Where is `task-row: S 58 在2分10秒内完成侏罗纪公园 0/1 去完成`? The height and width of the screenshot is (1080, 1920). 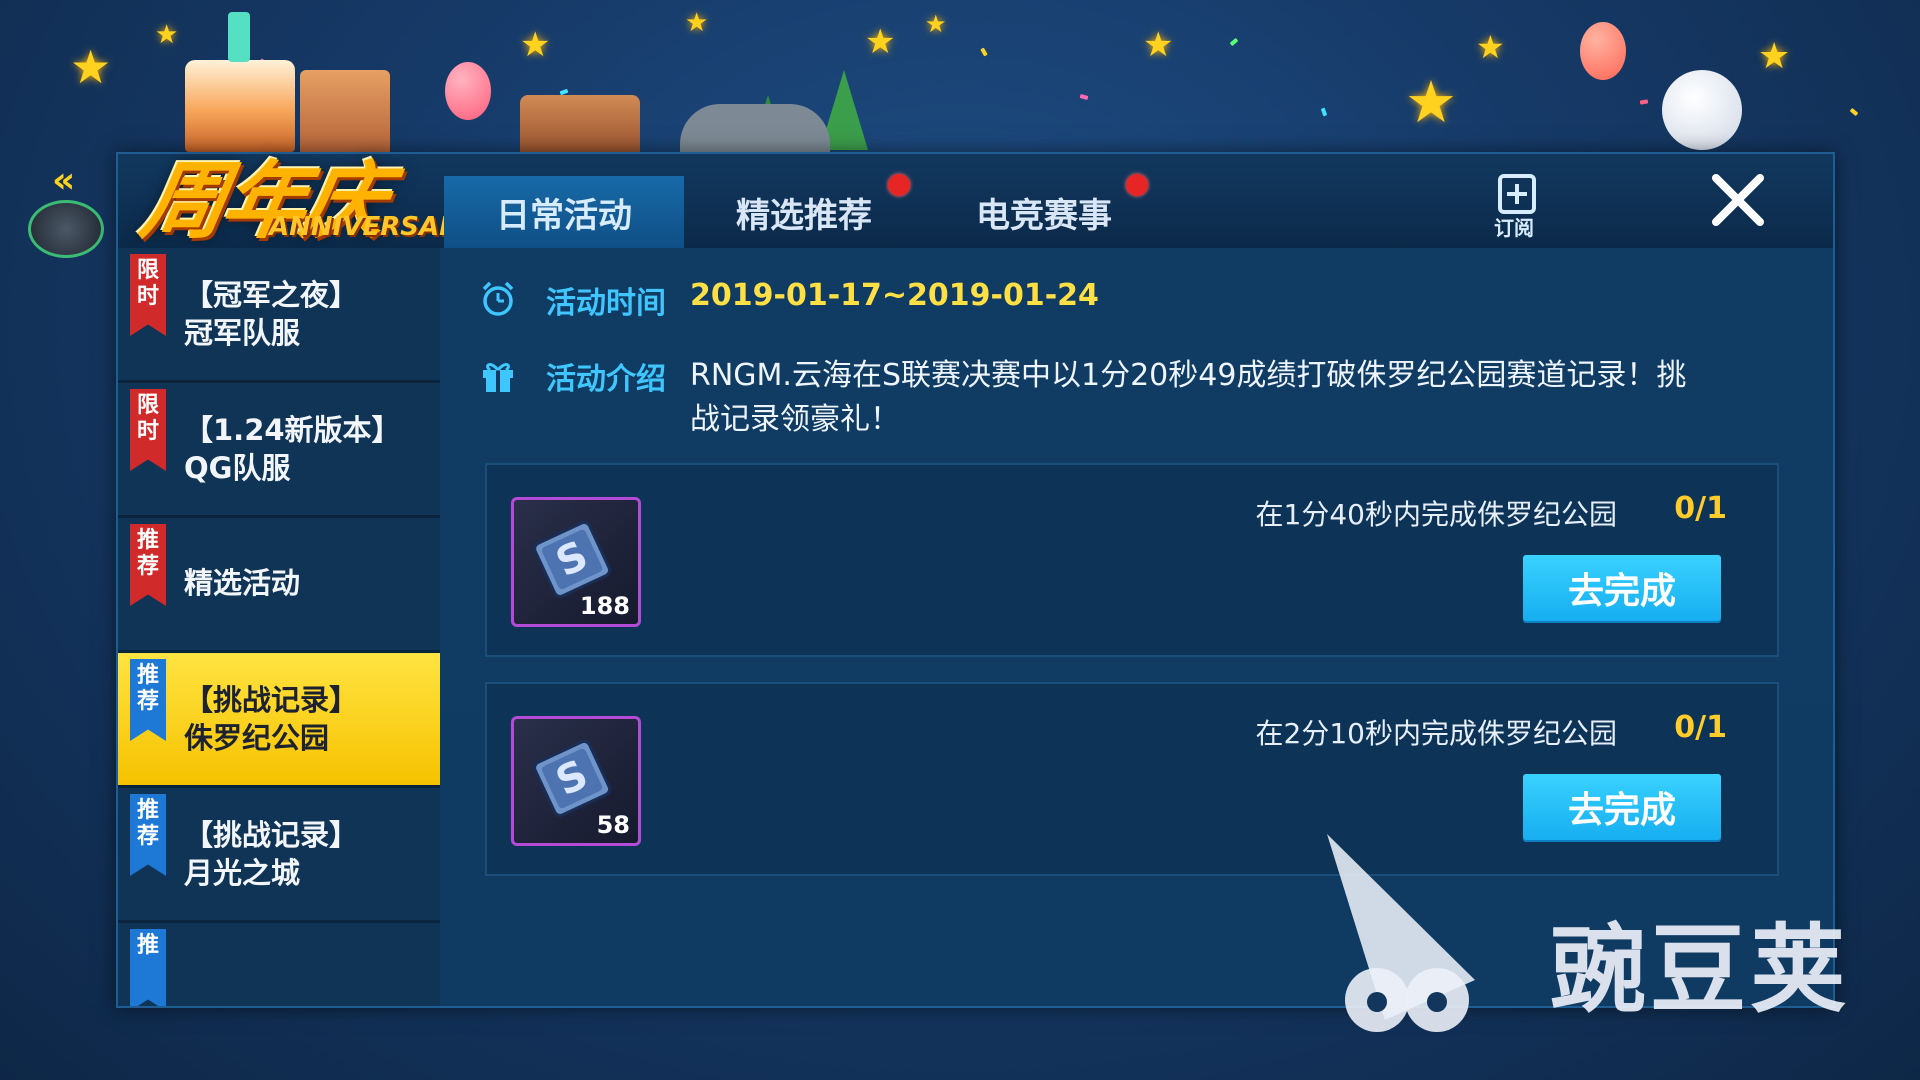
task-row: S 58 在2分10秒内完成侏罗纪公园 0/1 去完成 is located at coordinates (1132, 779).